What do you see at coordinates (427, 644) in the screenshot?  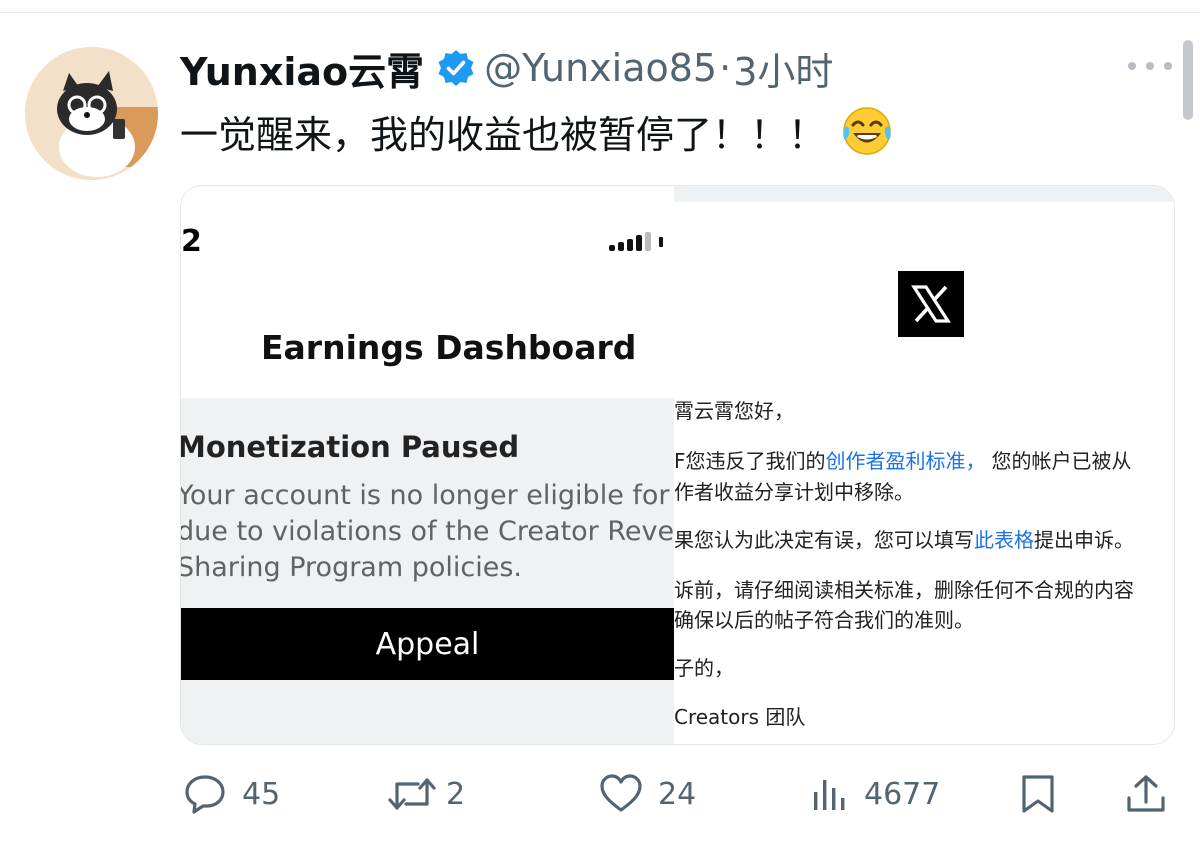 I see `appeal-button: Appeal` at bounding box center [427, 644].